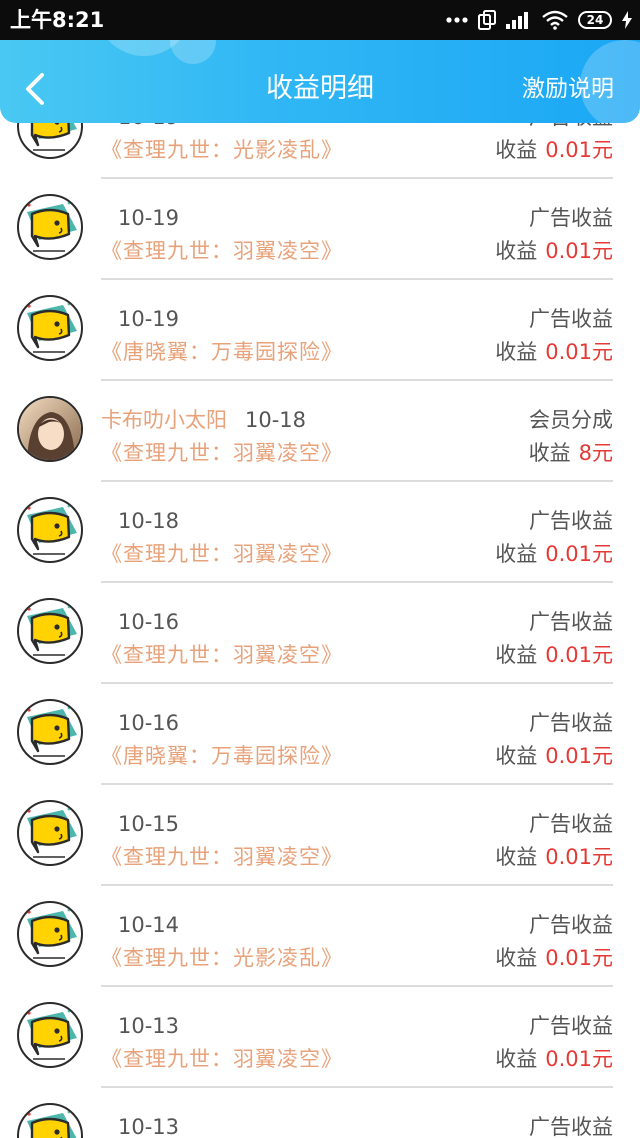  I want to click on list-item: 10-13 广告收益, so click(320, 1113).